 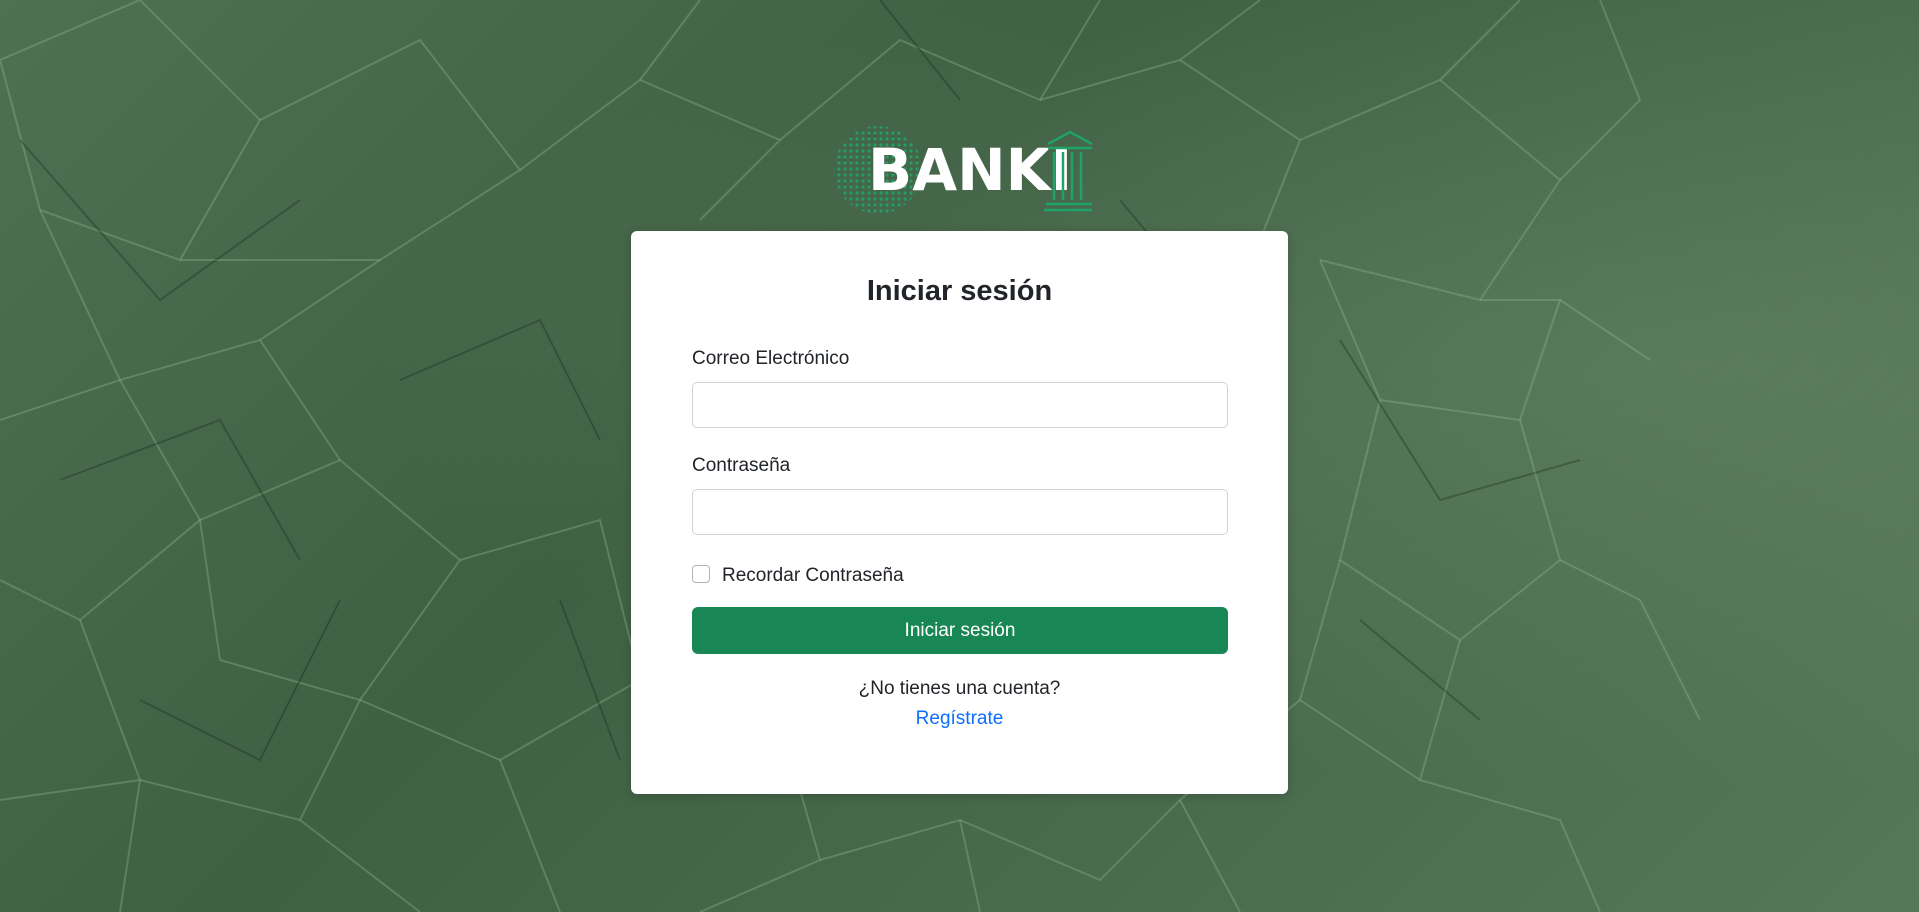 I want to click on register-link: Regístrate, so click(x=959, y=719).